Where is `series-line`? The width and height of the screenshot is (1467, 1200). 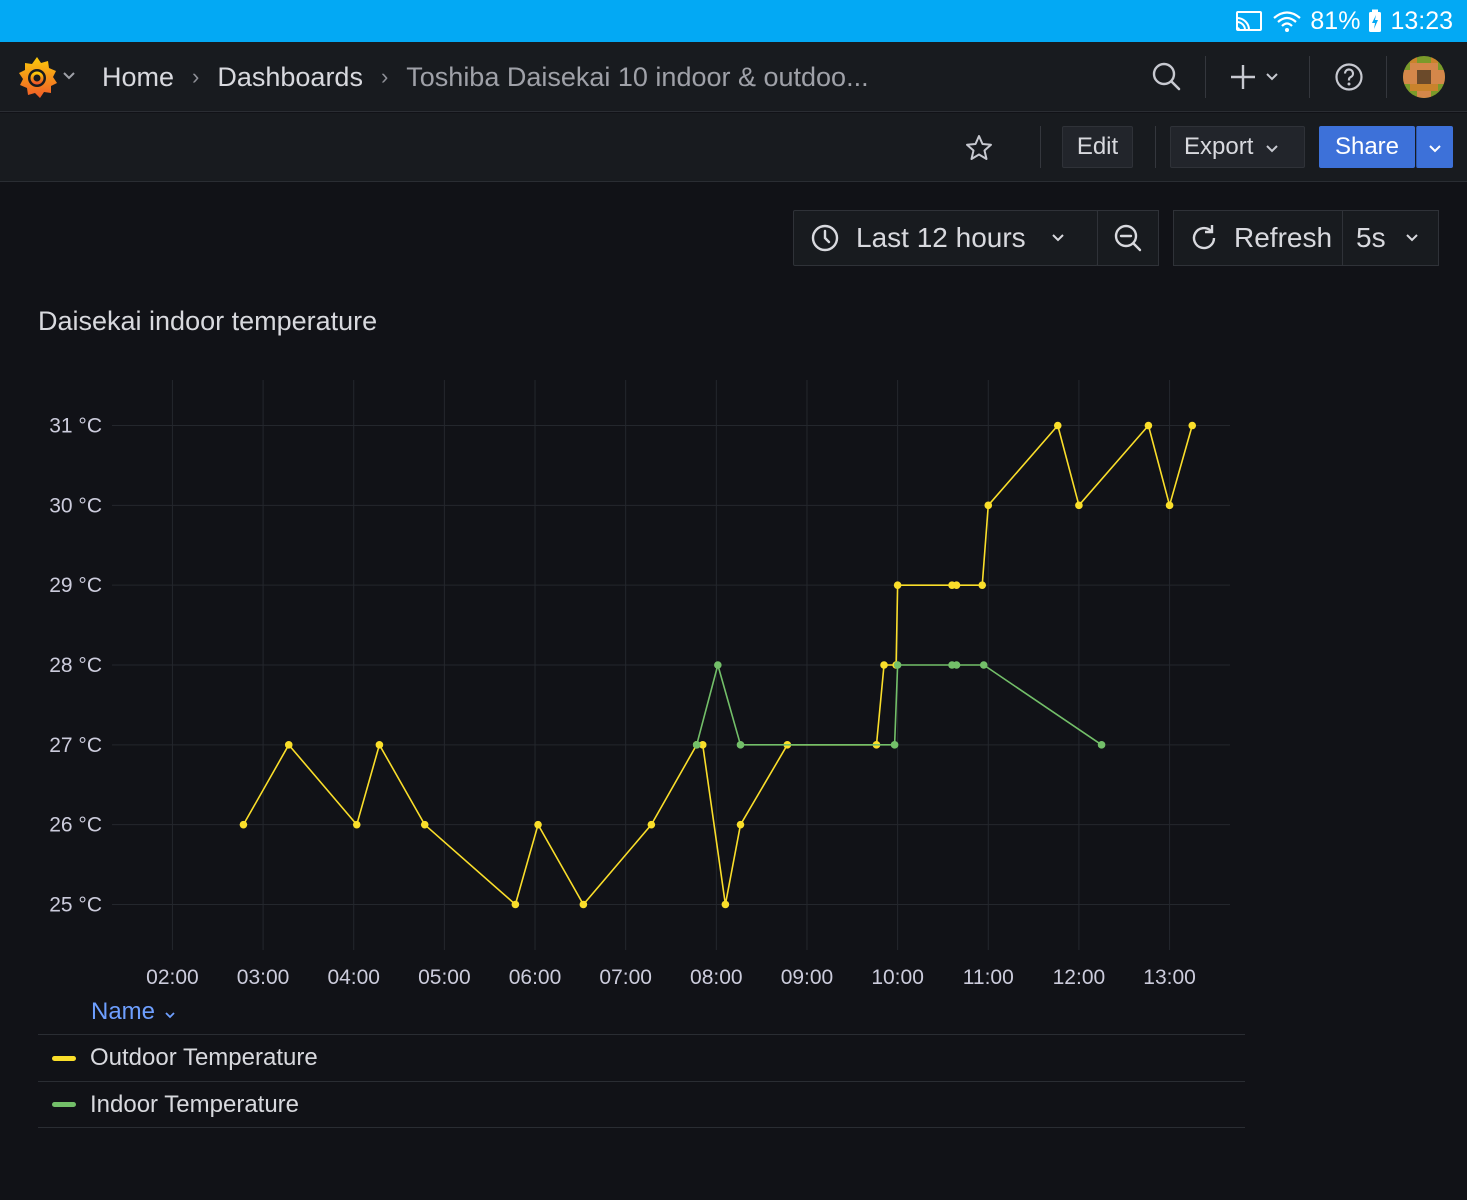
series-line is located at coordinates (899, 705).